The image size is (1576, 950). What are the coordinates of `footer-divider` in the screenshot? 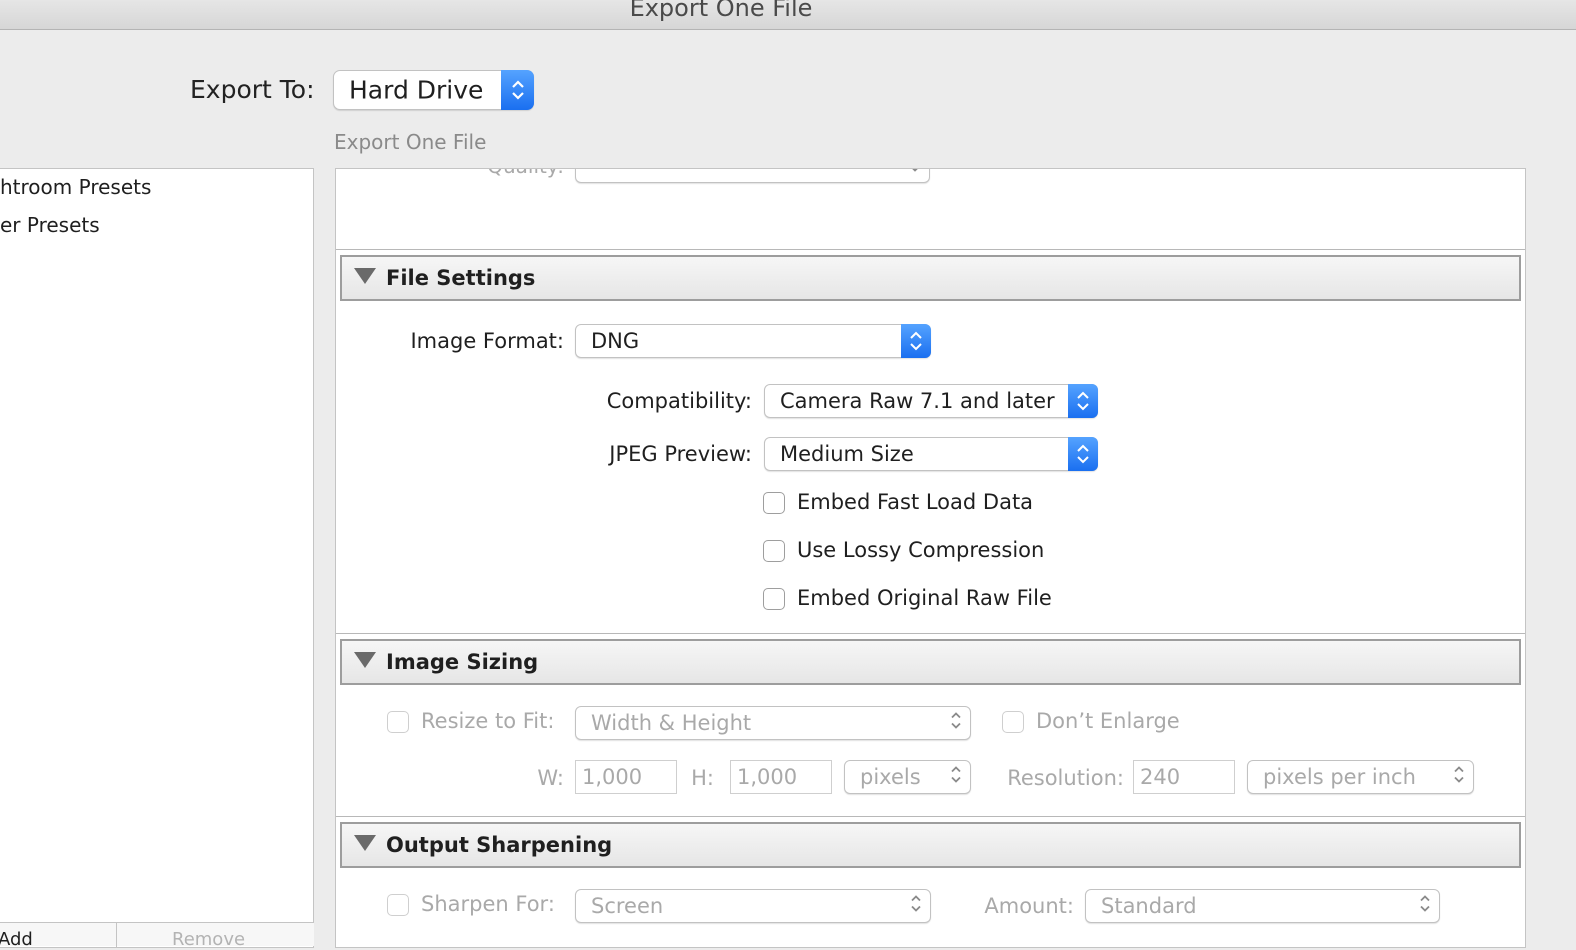 It's located at (116, 935).